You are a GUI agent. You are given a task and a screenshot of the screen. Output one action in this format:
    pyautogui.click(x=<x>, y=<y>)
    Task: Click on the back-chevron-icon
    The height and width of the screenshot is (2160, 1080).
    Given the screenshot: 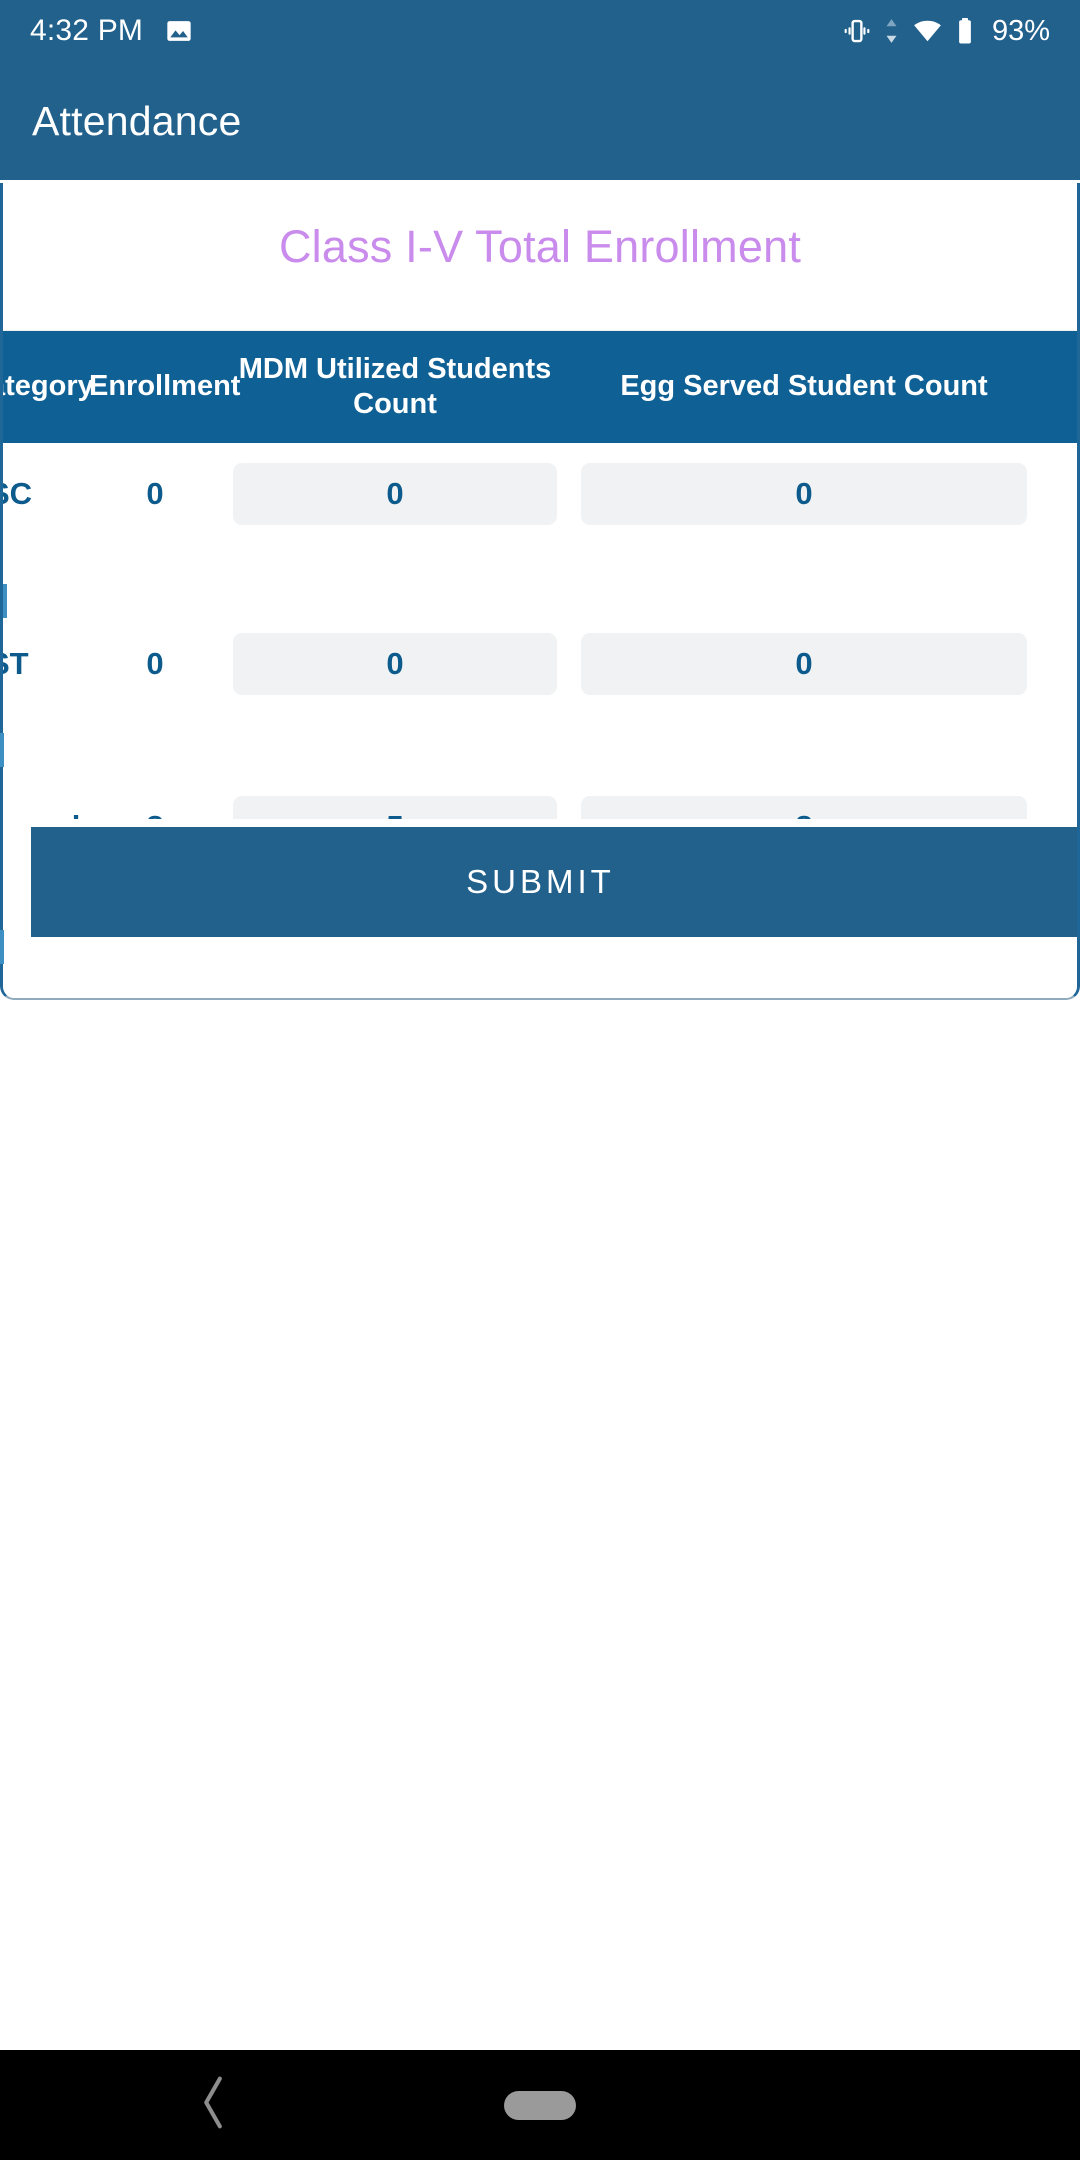 What is the action you would take?
    pyautogui.click(x=213, y=2105)
    